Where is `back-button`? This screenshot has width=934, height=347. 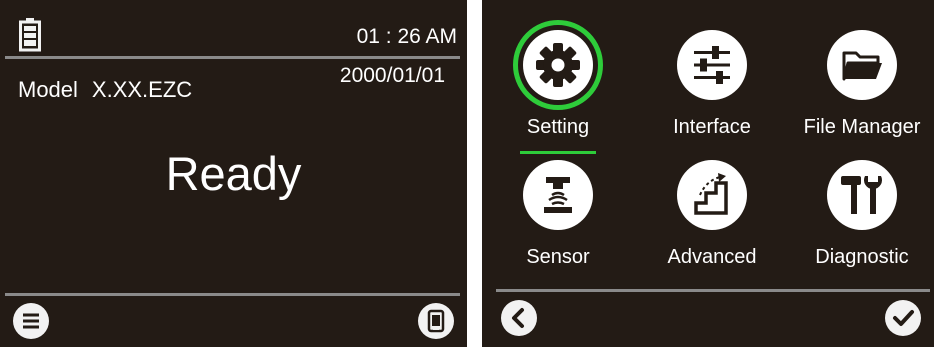 back-button is located at coordinates (519, 318).